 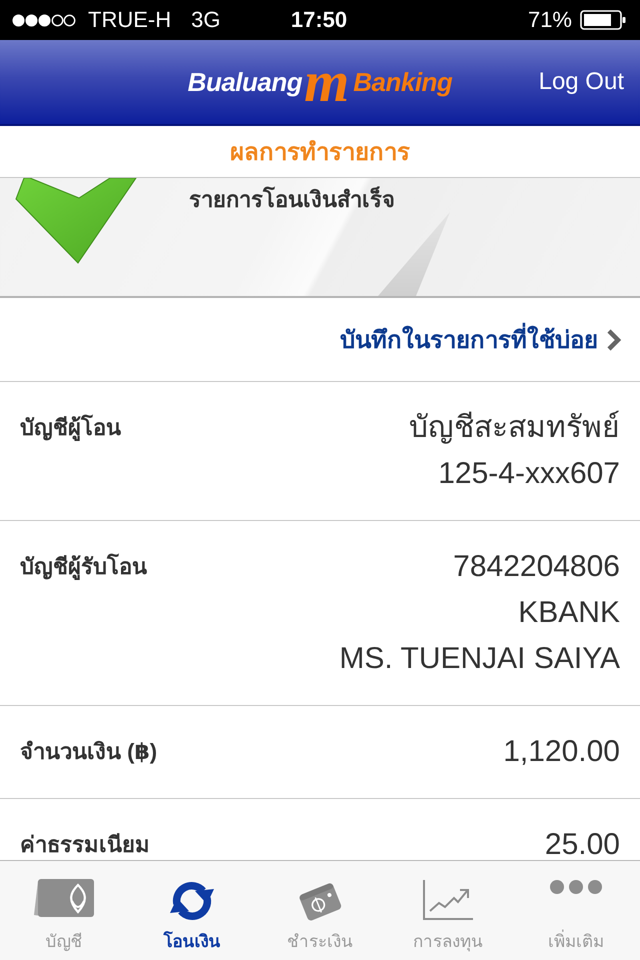 What do you see at coordinates (70, 428) in the screenshot?
I see `field-label: บัญชีผู้โอน` at bounding box center [70, 428].